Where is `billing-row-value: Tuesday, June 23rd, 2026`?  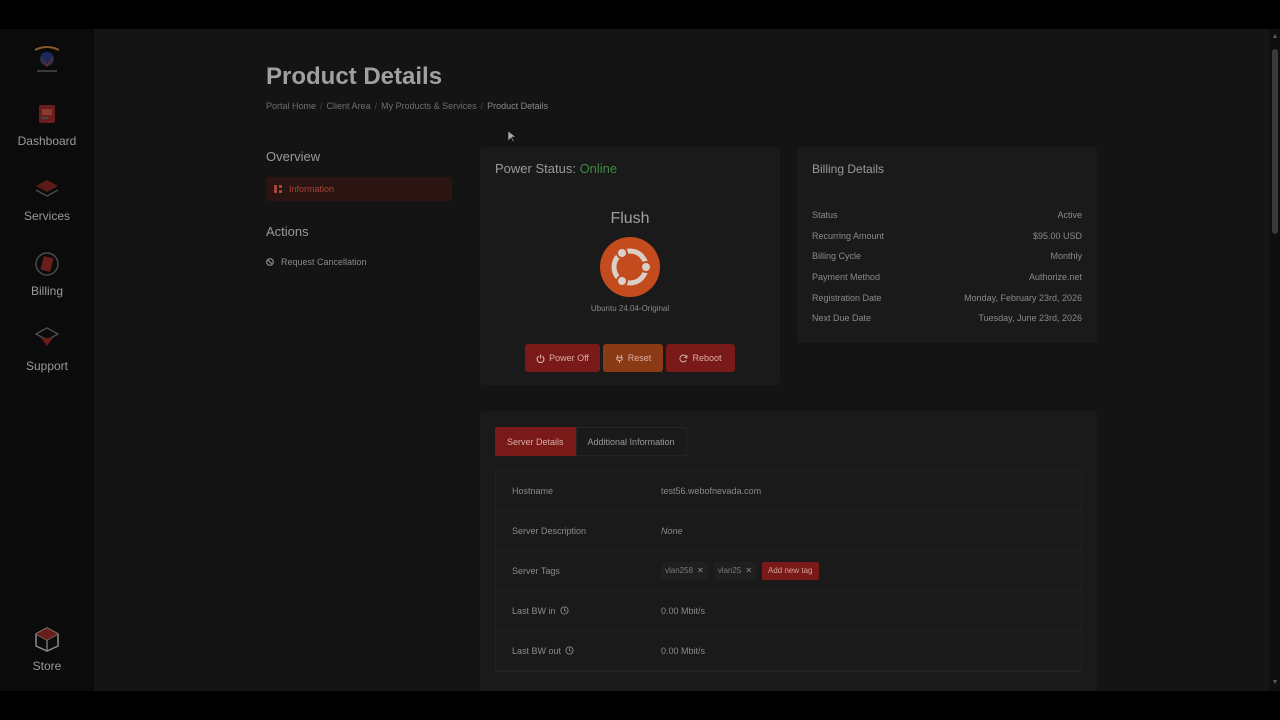
billing-row-value: Tuesday, June 23rd, 2026 is located at coordinates (1030, 318).